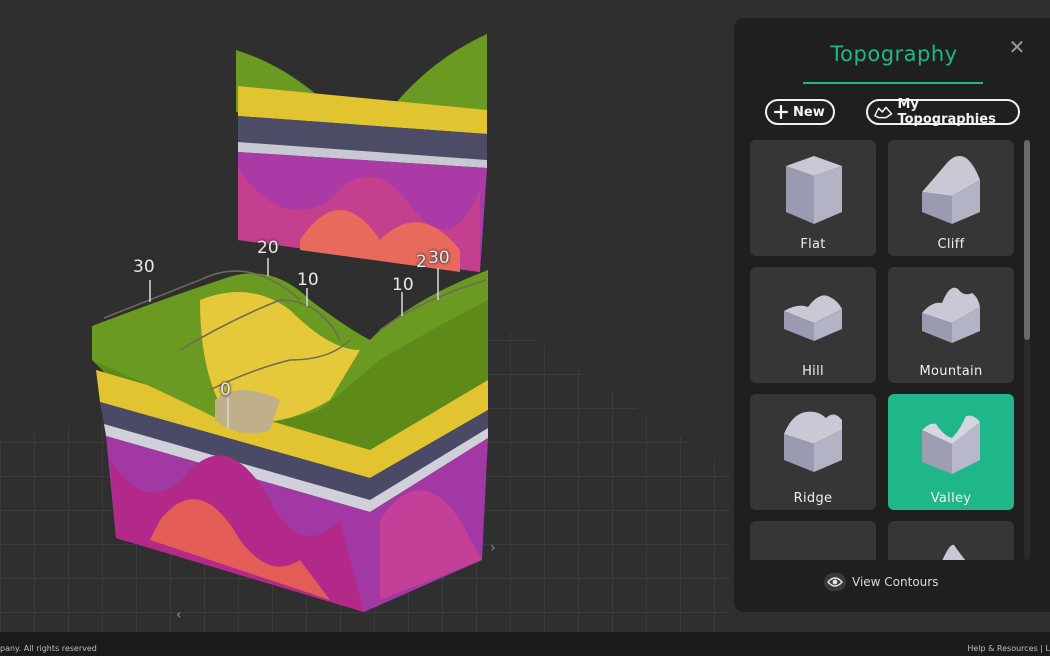  Describe the element at coordinates (951, 315) in the screenshot. I see `mountain-terrain-icon` at that location.